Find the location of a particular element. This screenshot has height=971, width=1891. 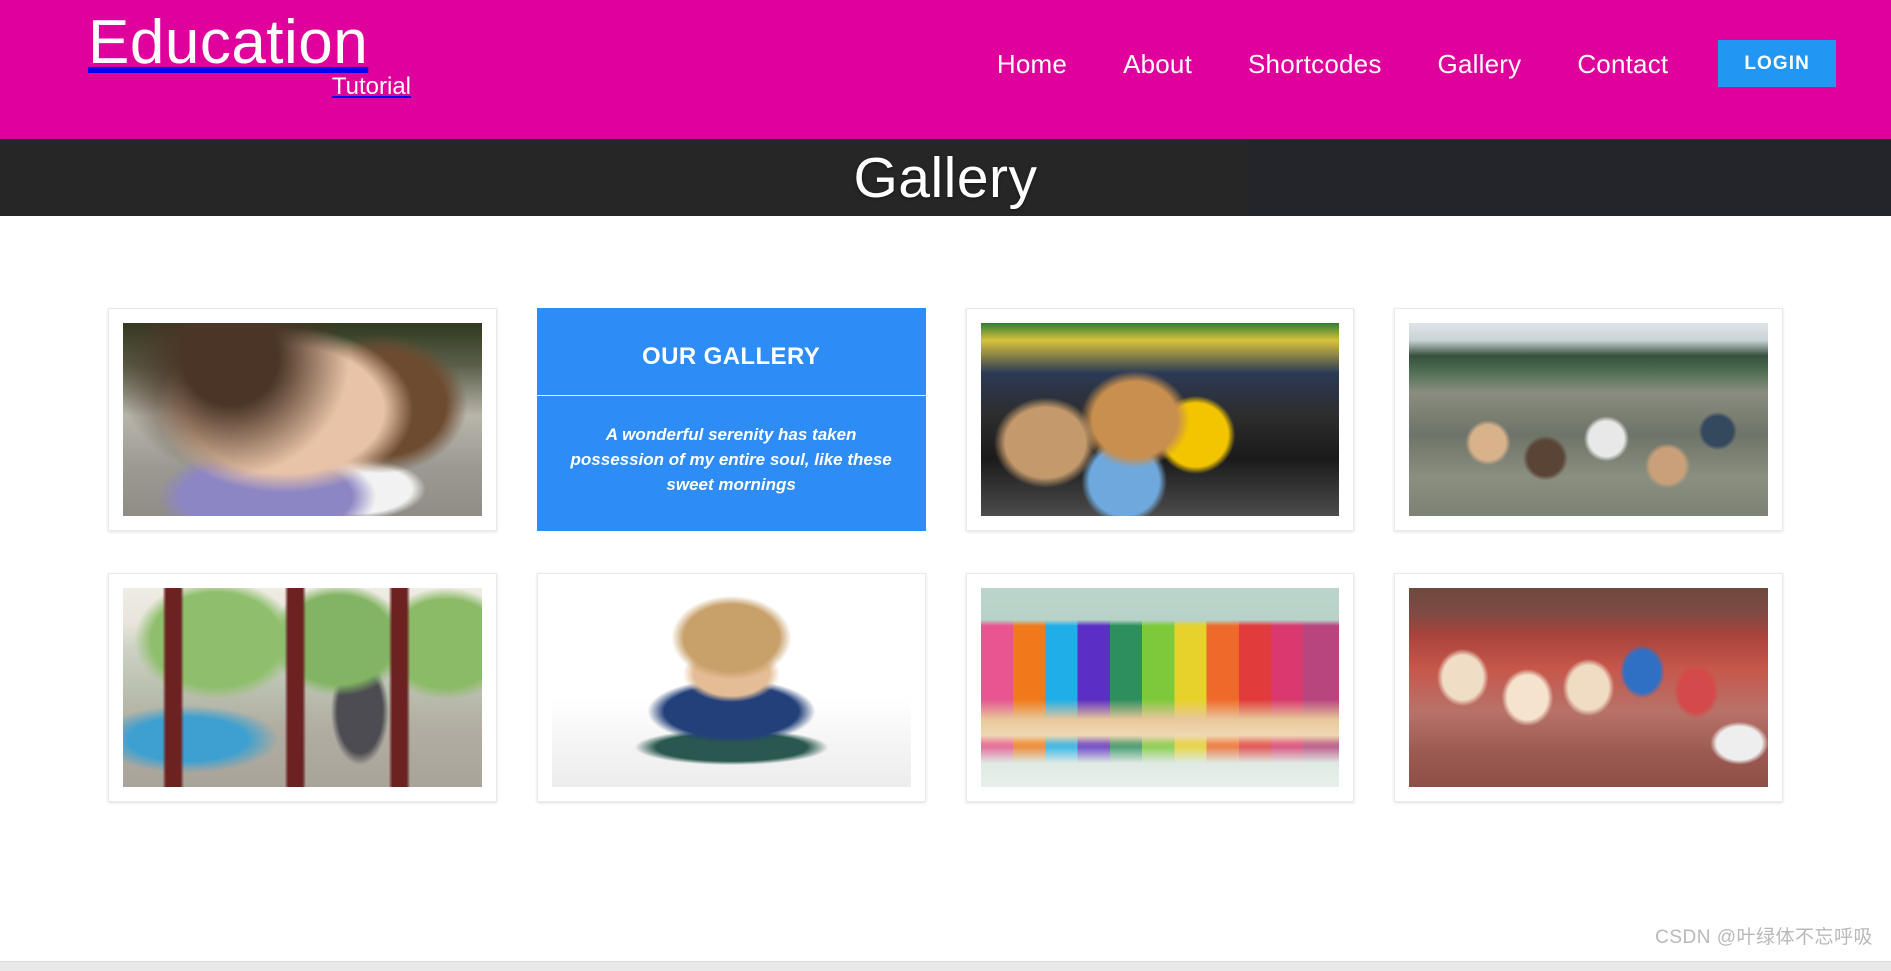

gallery-item-boy-reading is located at coordinates (731, 687).